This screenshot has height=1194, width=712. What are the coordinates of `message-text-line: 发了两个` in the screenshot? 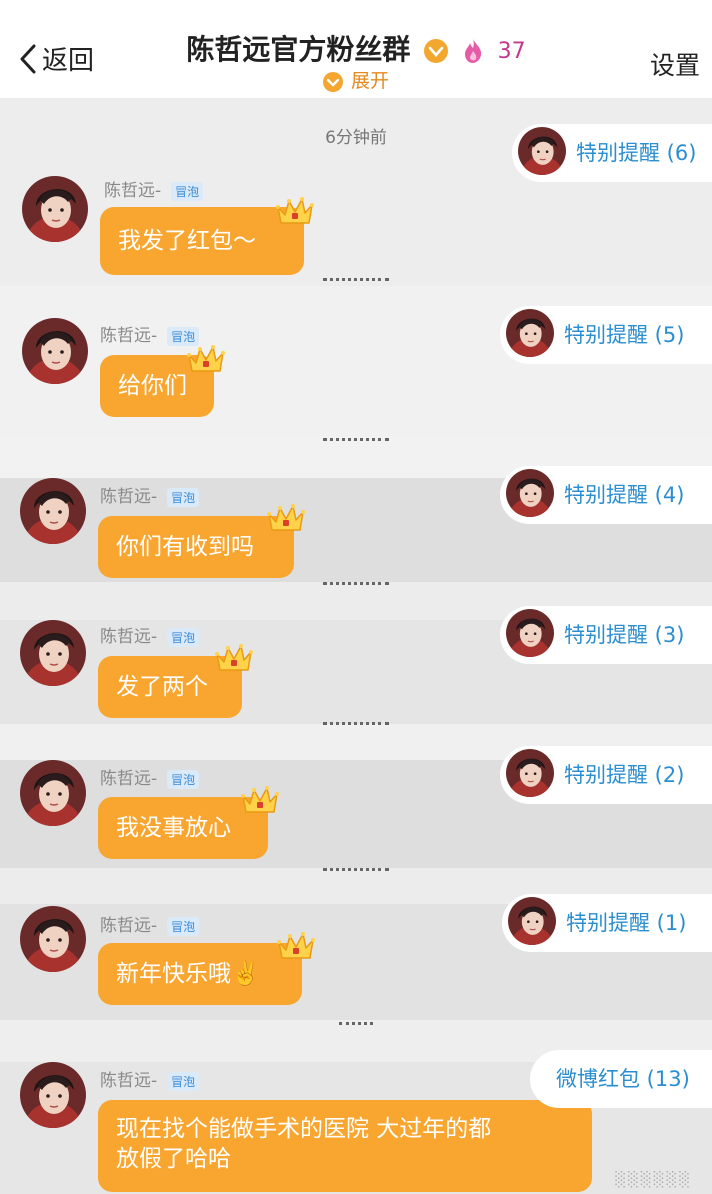 It's located at (162, 687).